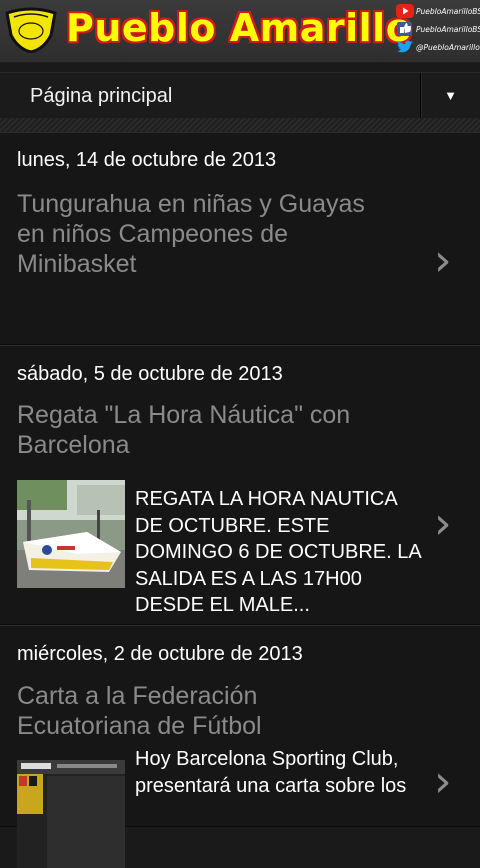 The image size is (480, 868). What do you see at coordinates (240, 125) in the screenshot?
I see `separator-stripe` at bounding box center [240, 125].